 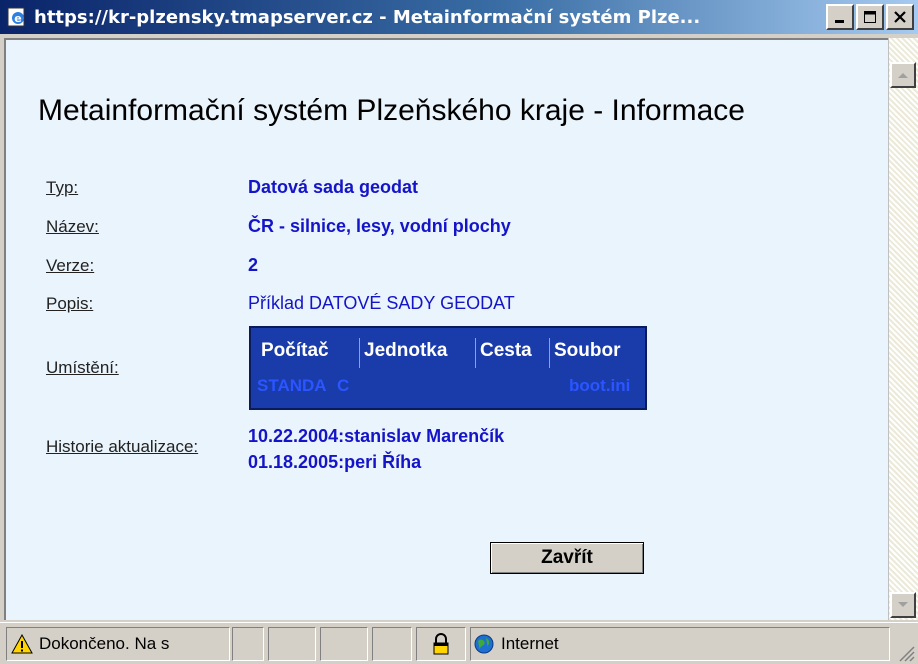 What do you see at coordinates (906, 653) in the screenshot?
I see `resize-grip-icon` at bounding box center [906, 653].